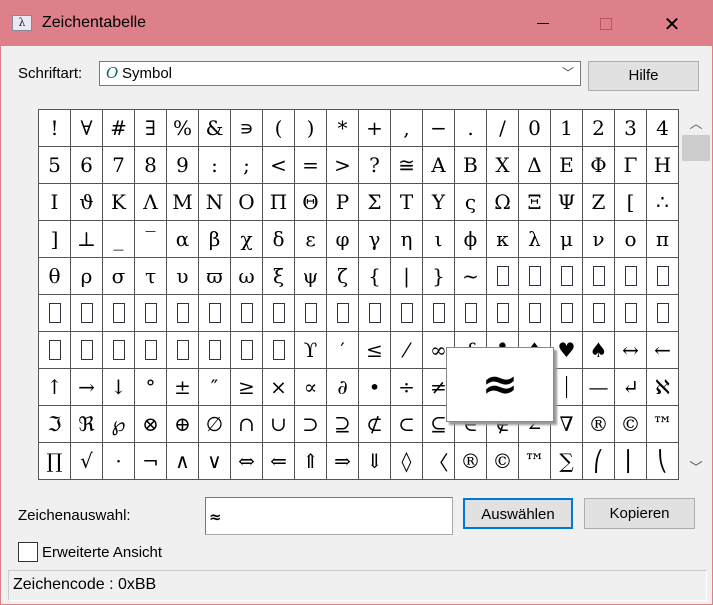 This screenshot has height=605, width=713. I want to click on character-cell: ϕ, so click(471, 239).